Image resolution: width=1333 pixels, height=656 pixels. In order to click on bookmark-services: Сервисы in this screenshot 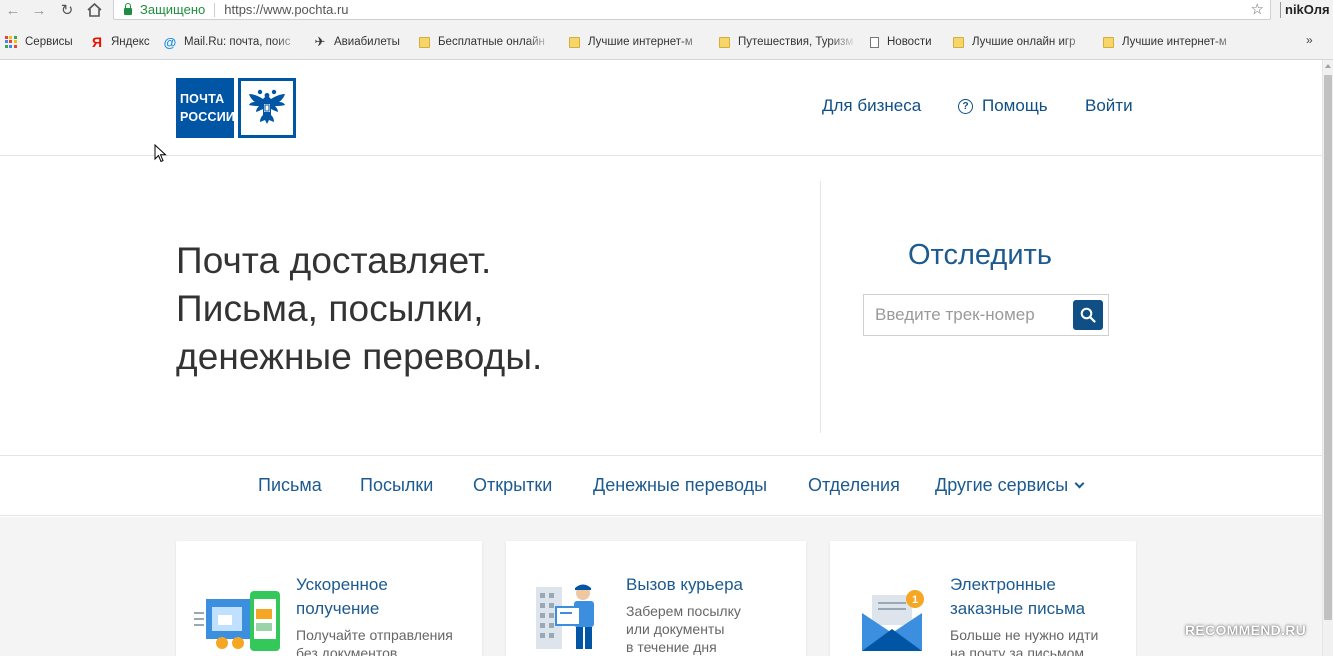, I will do `click(41, 42)`.